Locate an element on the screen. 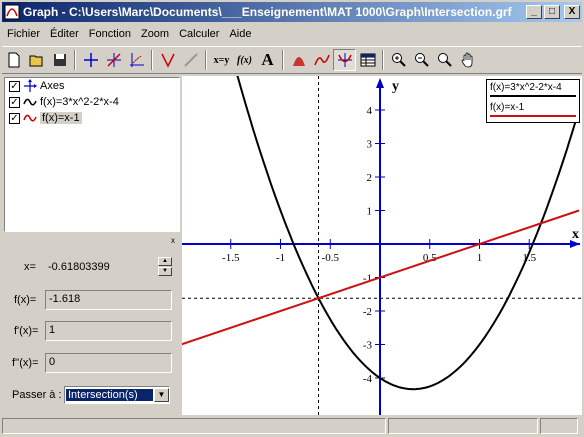 This screenshot has width=584, height=437. table-icon is located at coordinates (367, 60).